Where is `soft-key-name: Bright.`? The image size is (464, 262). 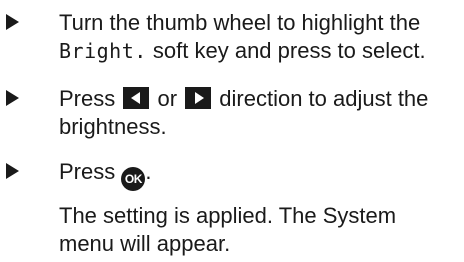 soft-key-name: Bright. is located at coordinates (103, 51).